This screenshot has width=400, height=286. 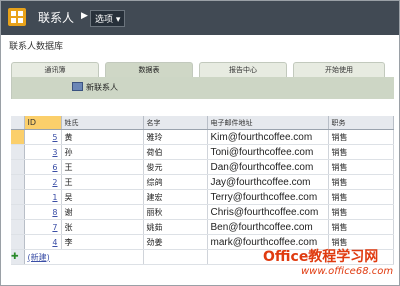 I want to click on last-name-cell: 李, so click(x=102, y=242).